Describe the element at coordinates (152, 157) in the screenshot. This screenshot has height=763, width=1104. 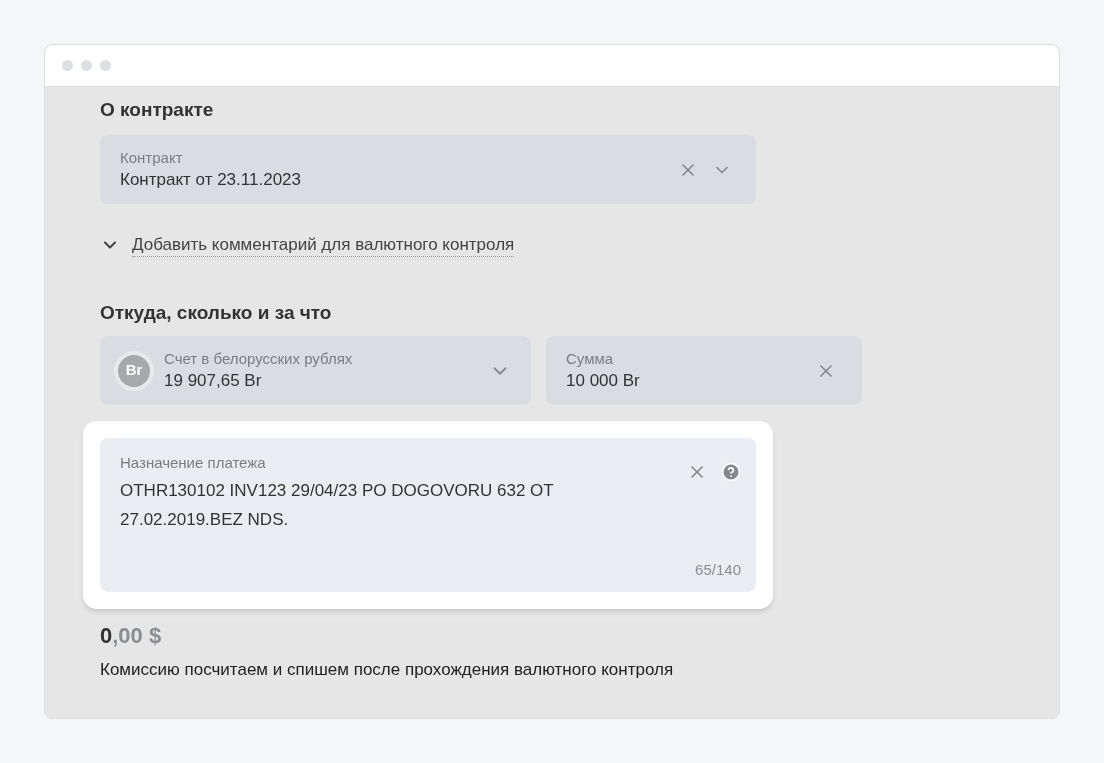
I see `field-label: Контракт` at that location.